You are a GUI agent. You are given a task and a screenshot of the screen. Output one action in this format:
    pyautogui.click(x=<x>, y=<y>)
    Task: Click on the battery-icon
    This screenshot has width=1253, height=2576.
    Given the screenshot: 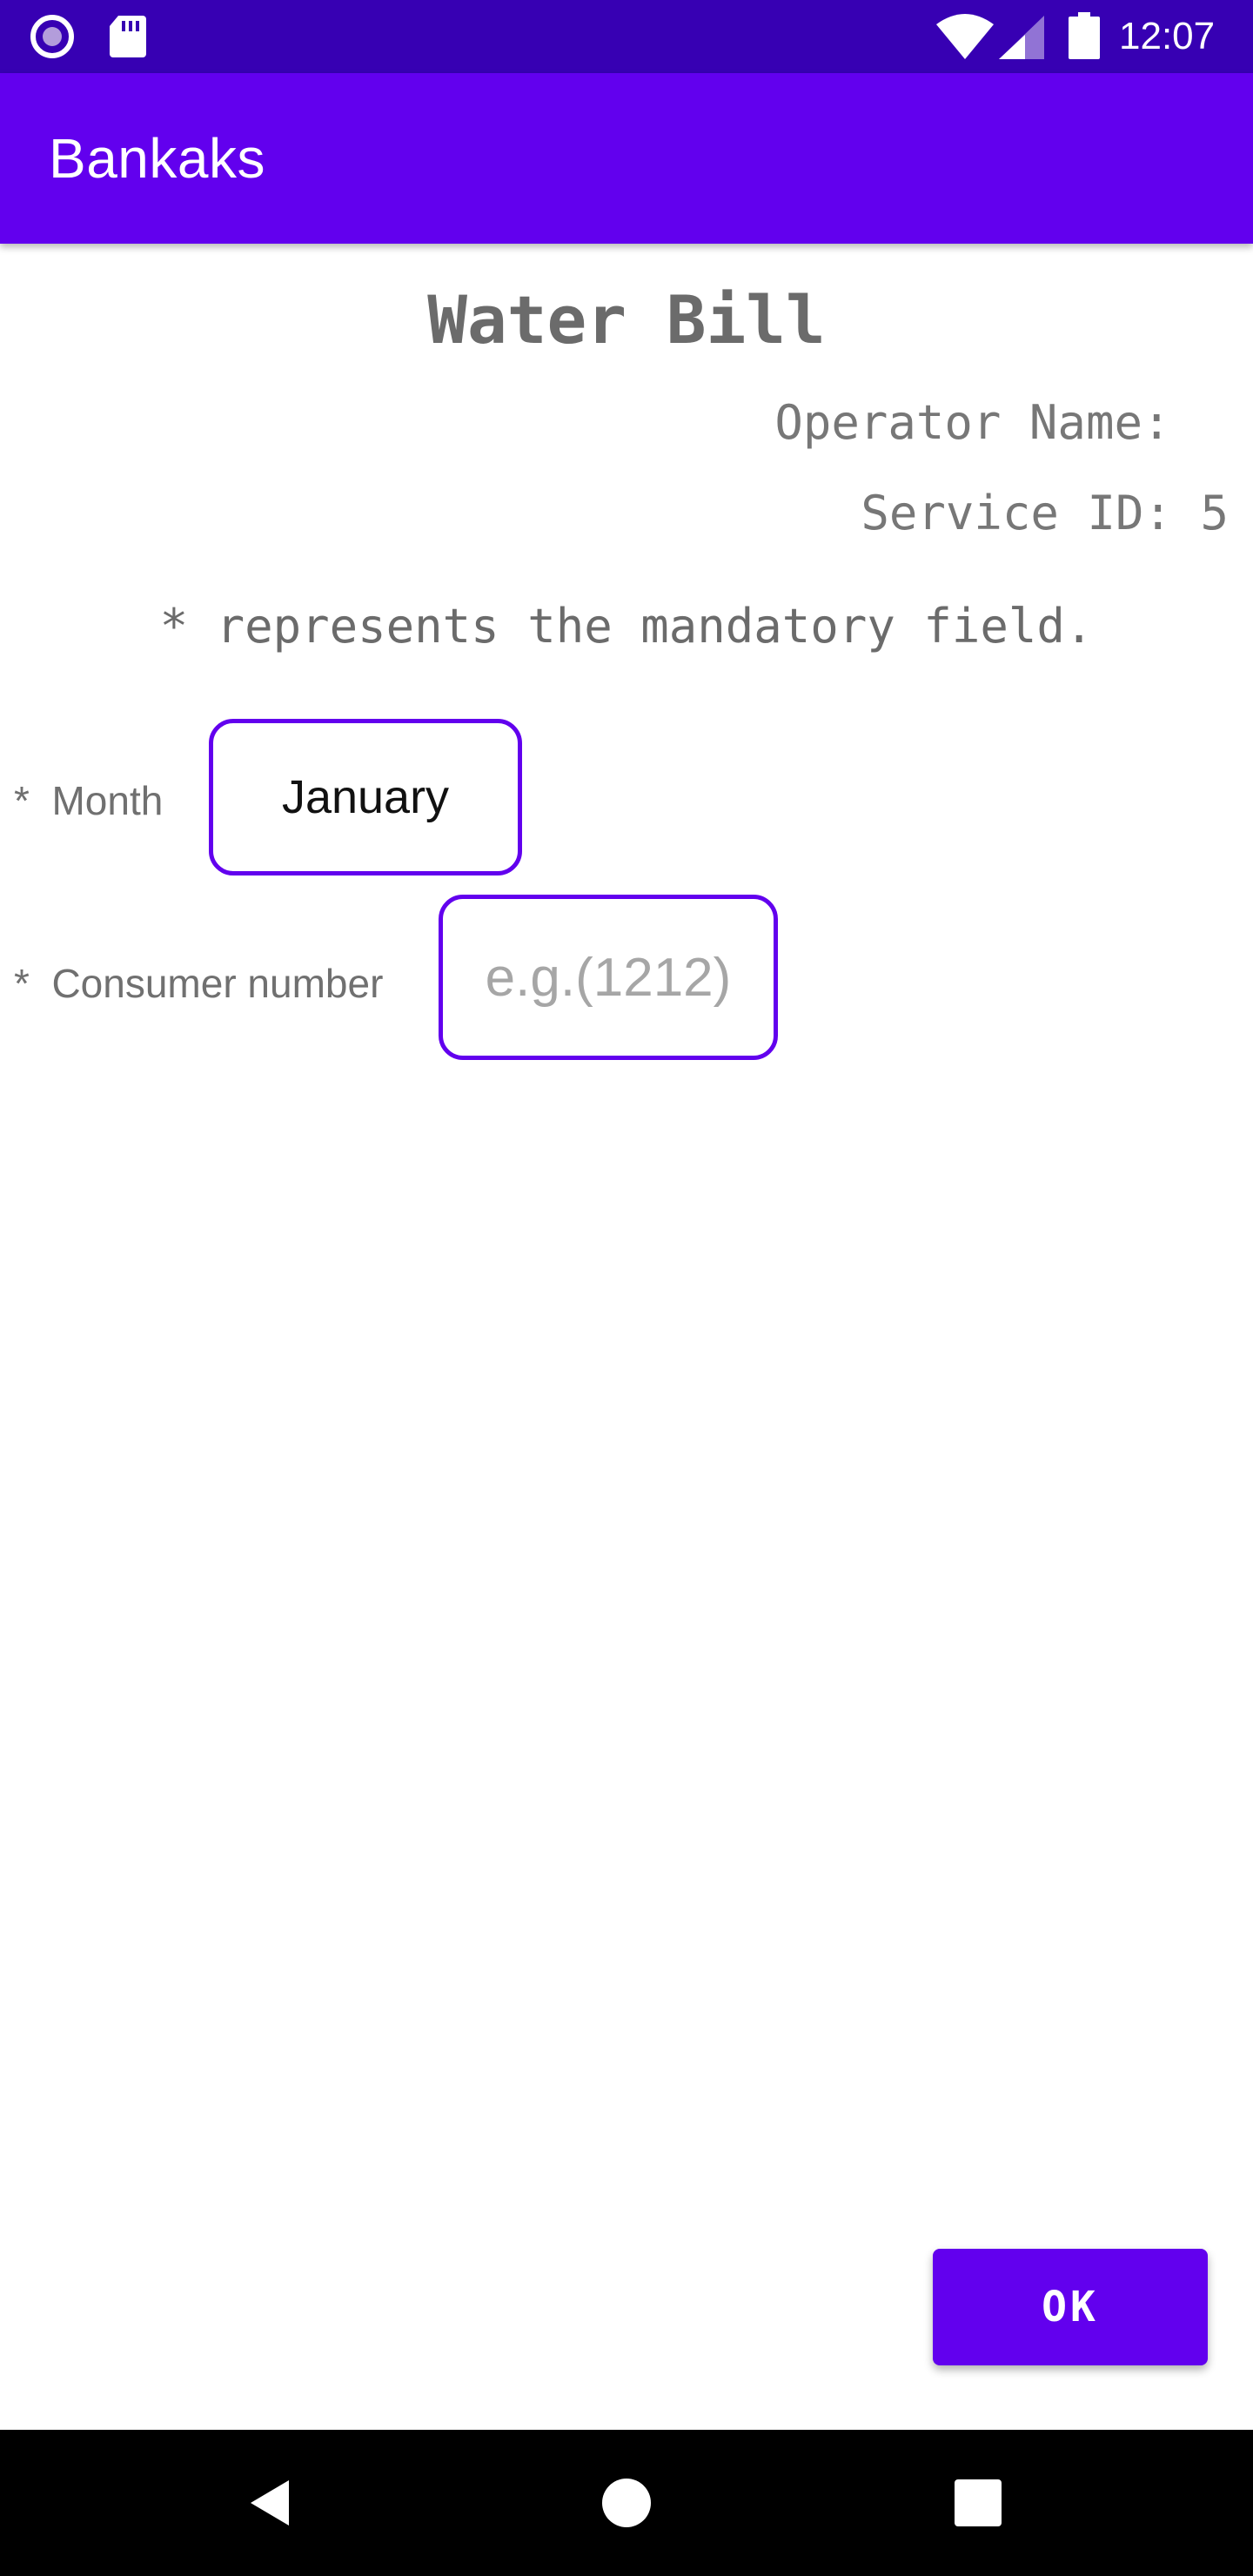 What is the action you would take?
    pyautogui.click(x=1084, y=35)
    